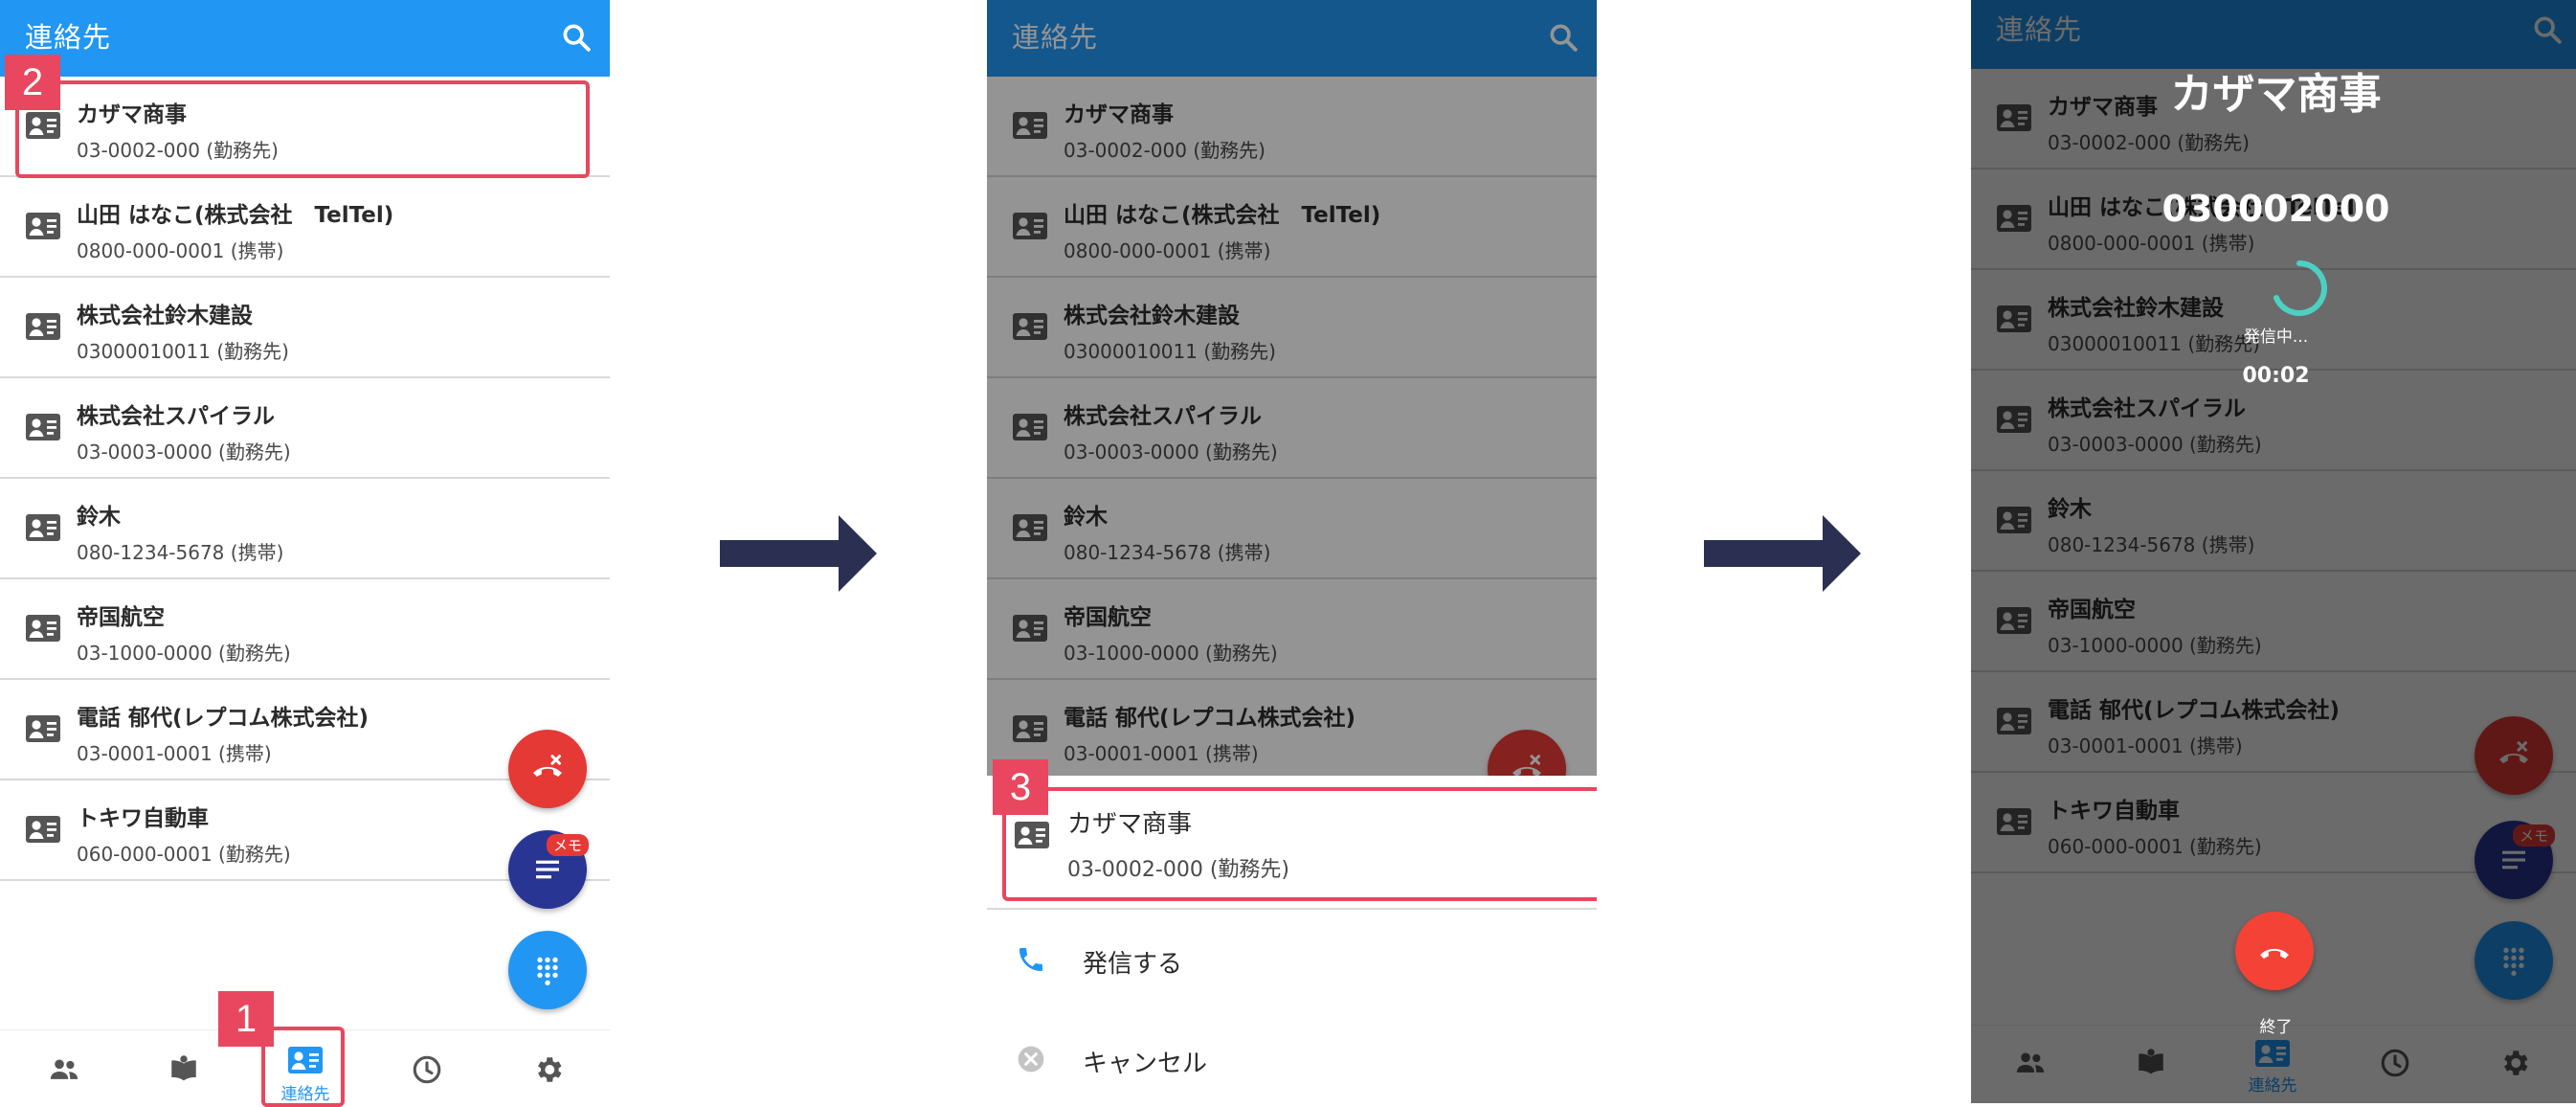 Image resolution: width=2576 pixels, height=1107 pixels. What do you see at coordinates (303, 1067) in the screenshot?
I see `highlight-contacts-tab` at bounding box center [303, 1067].